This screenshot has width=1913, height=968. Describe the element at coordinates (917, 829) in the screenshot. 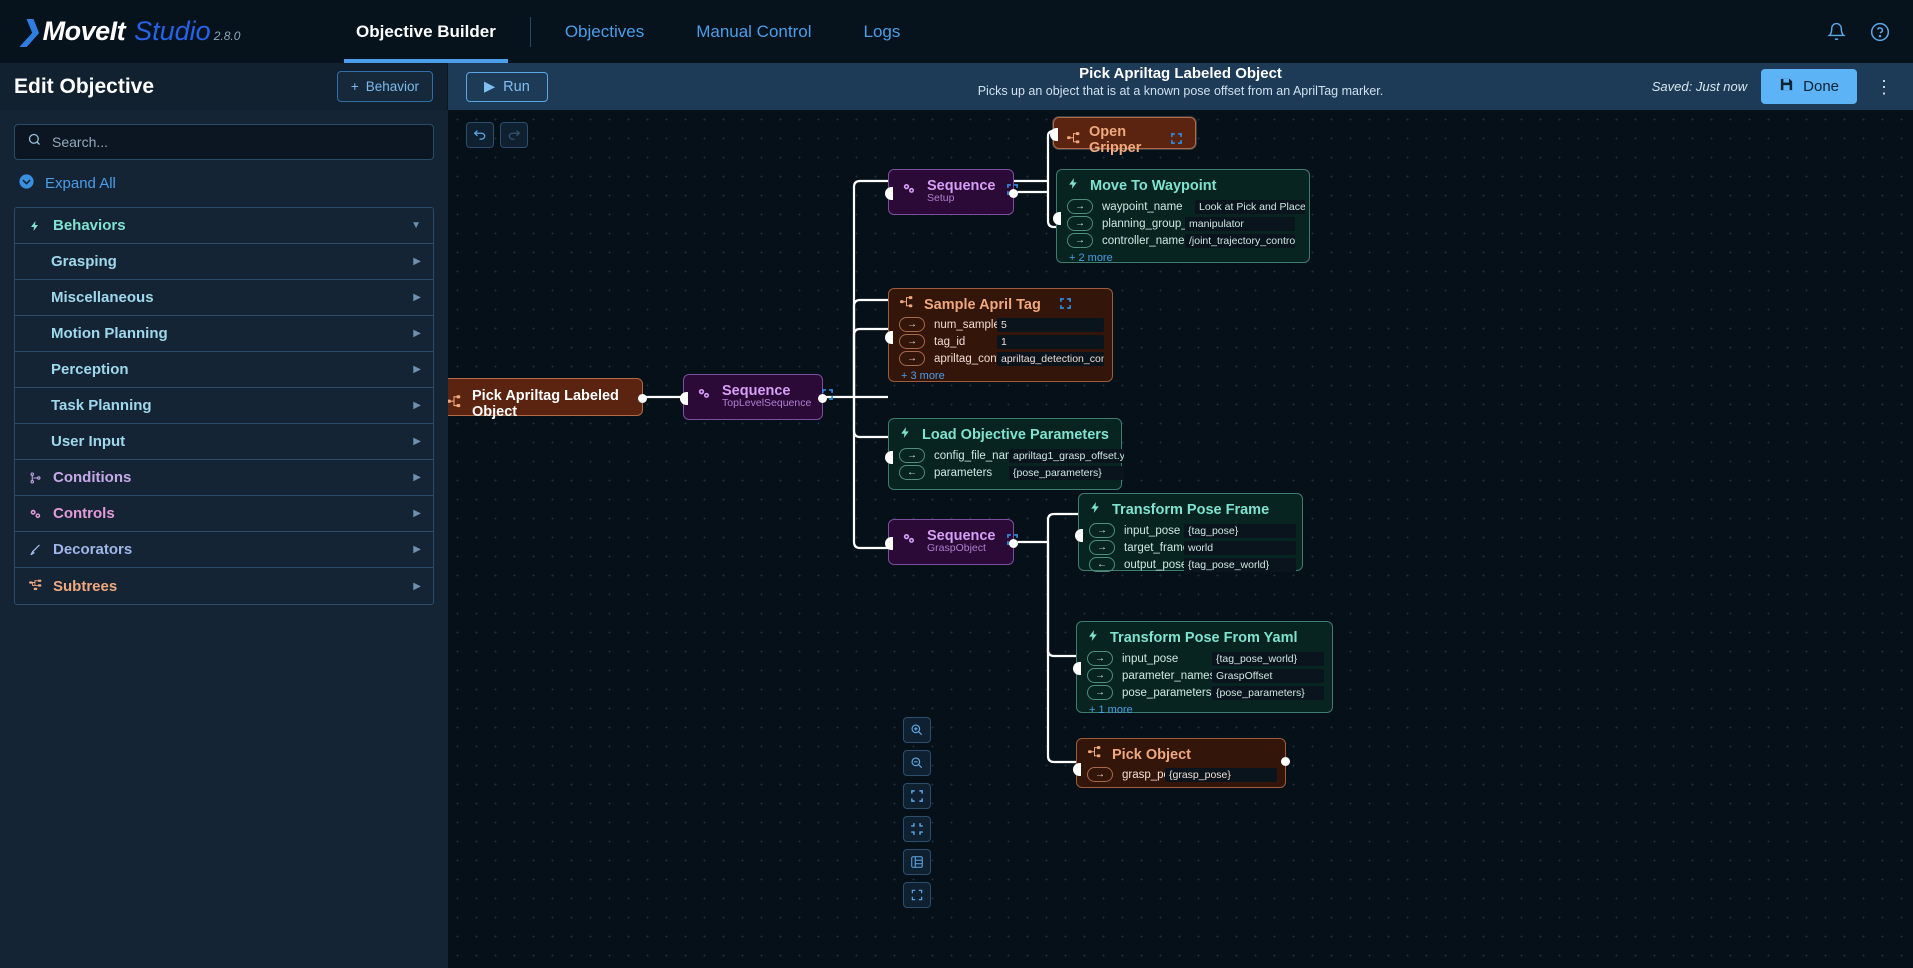

I see `collapse-view-button` at that location.